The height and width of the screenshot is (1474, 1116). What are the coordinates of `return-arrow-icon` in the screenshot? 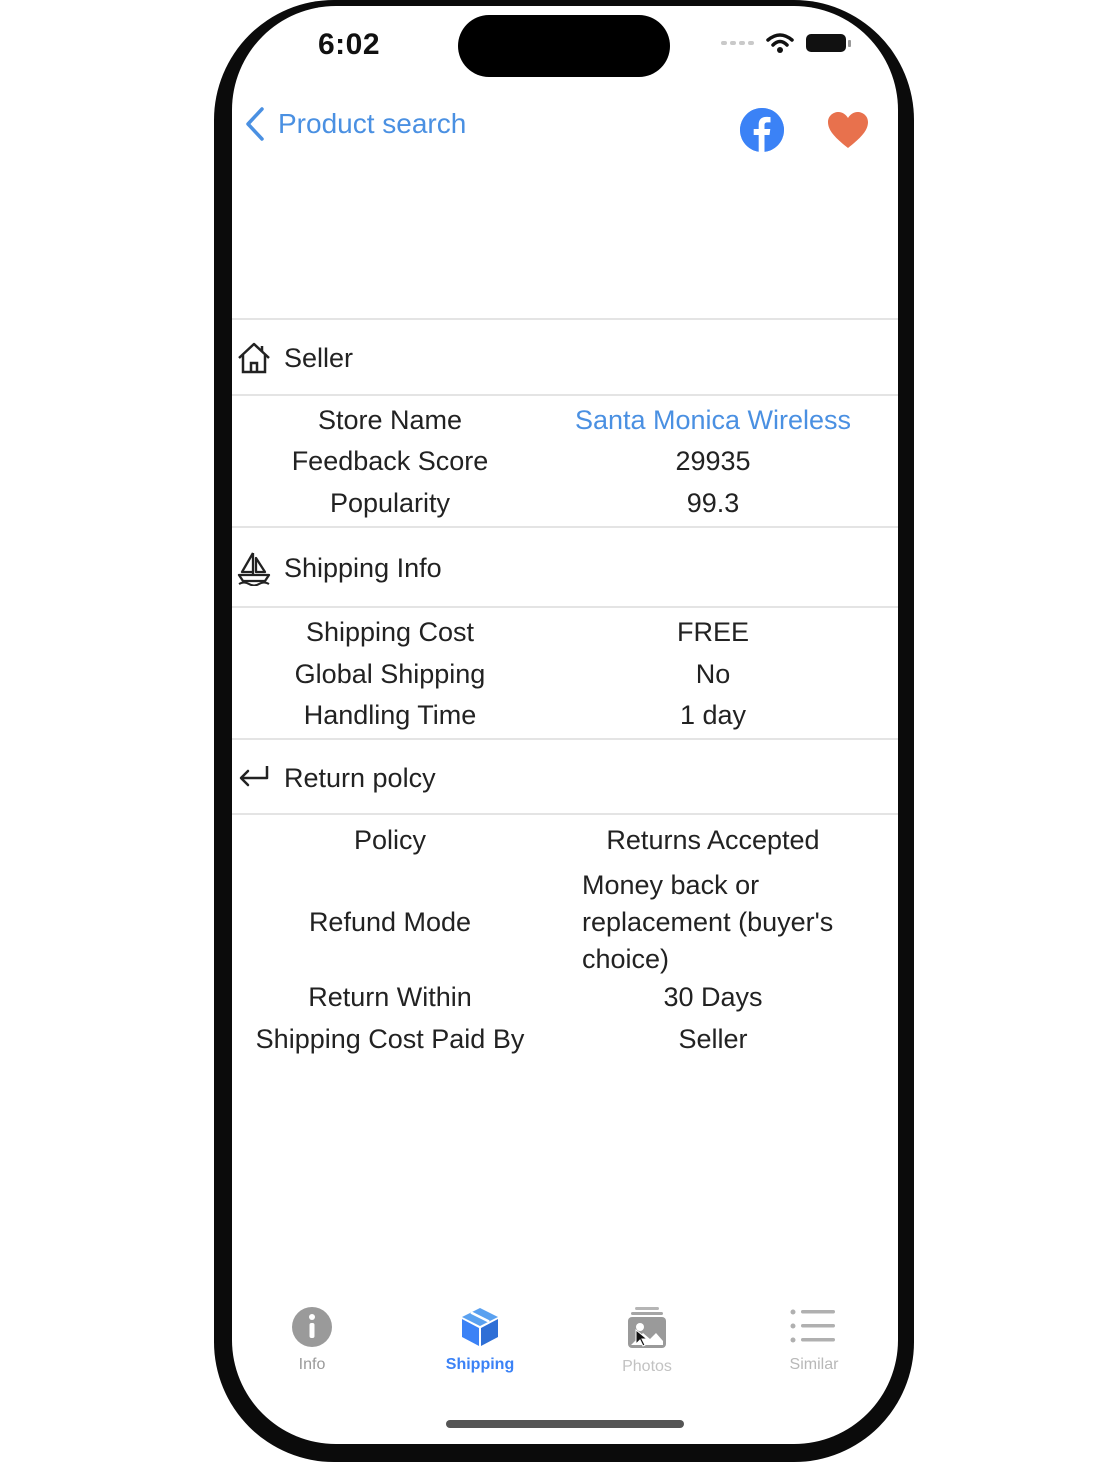 It's located at (254, 778).